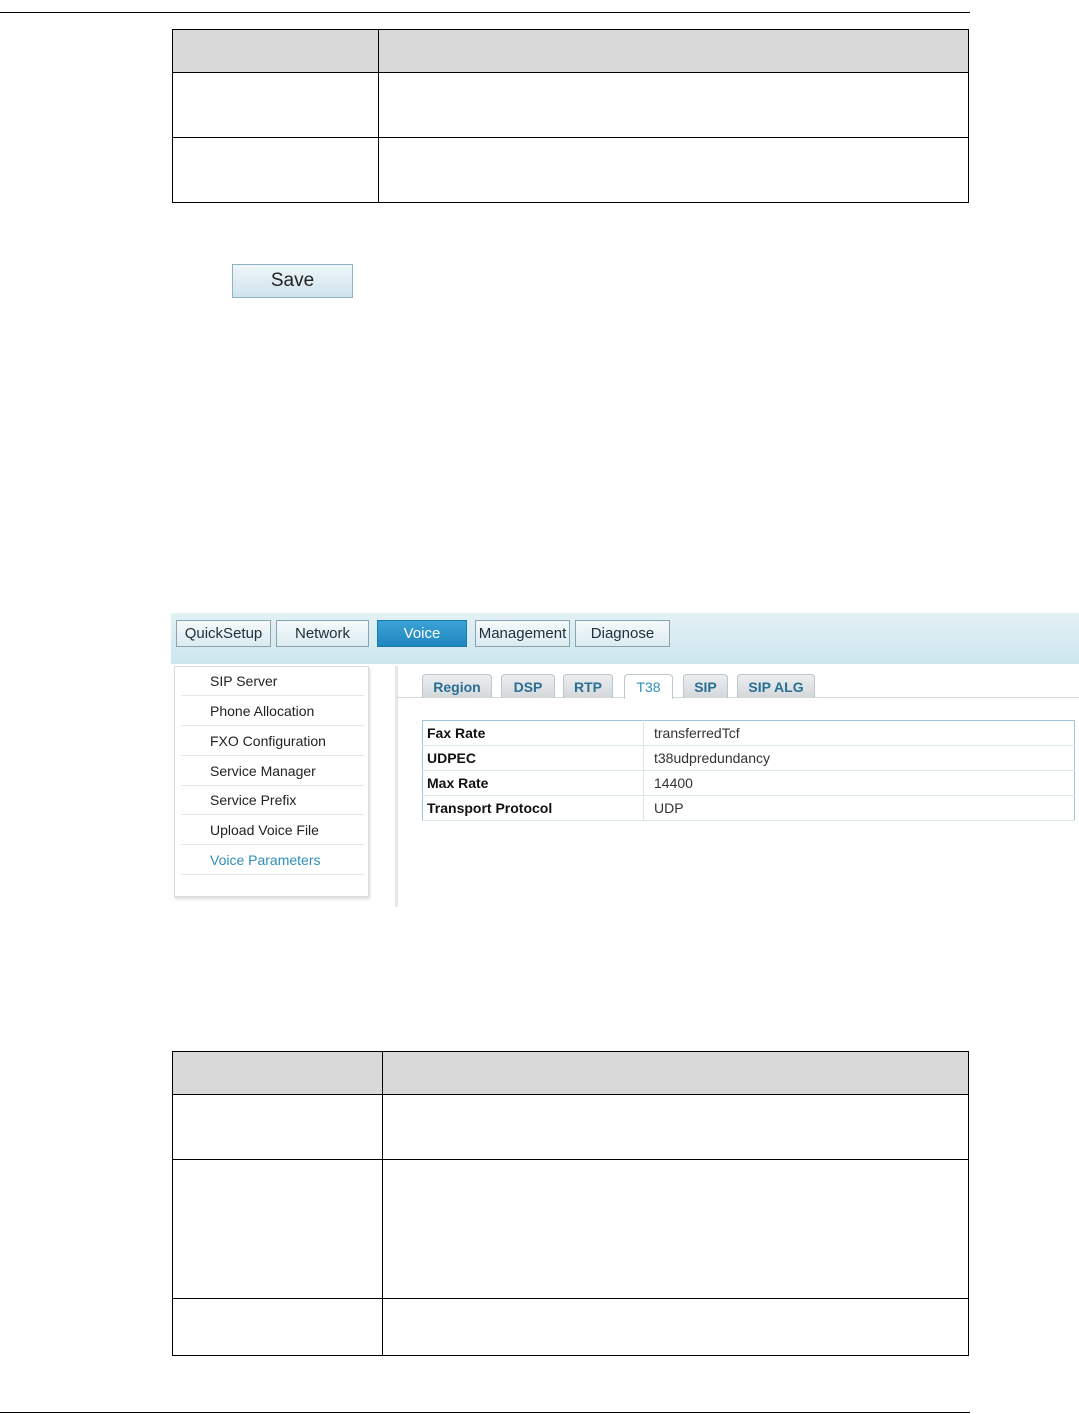 The width and height of the screenshot is (1079, 1414). What do you see at coordinates (457, 686) in the screenshot?
I see `tab-region: Region` at bounding box center [457, 686].